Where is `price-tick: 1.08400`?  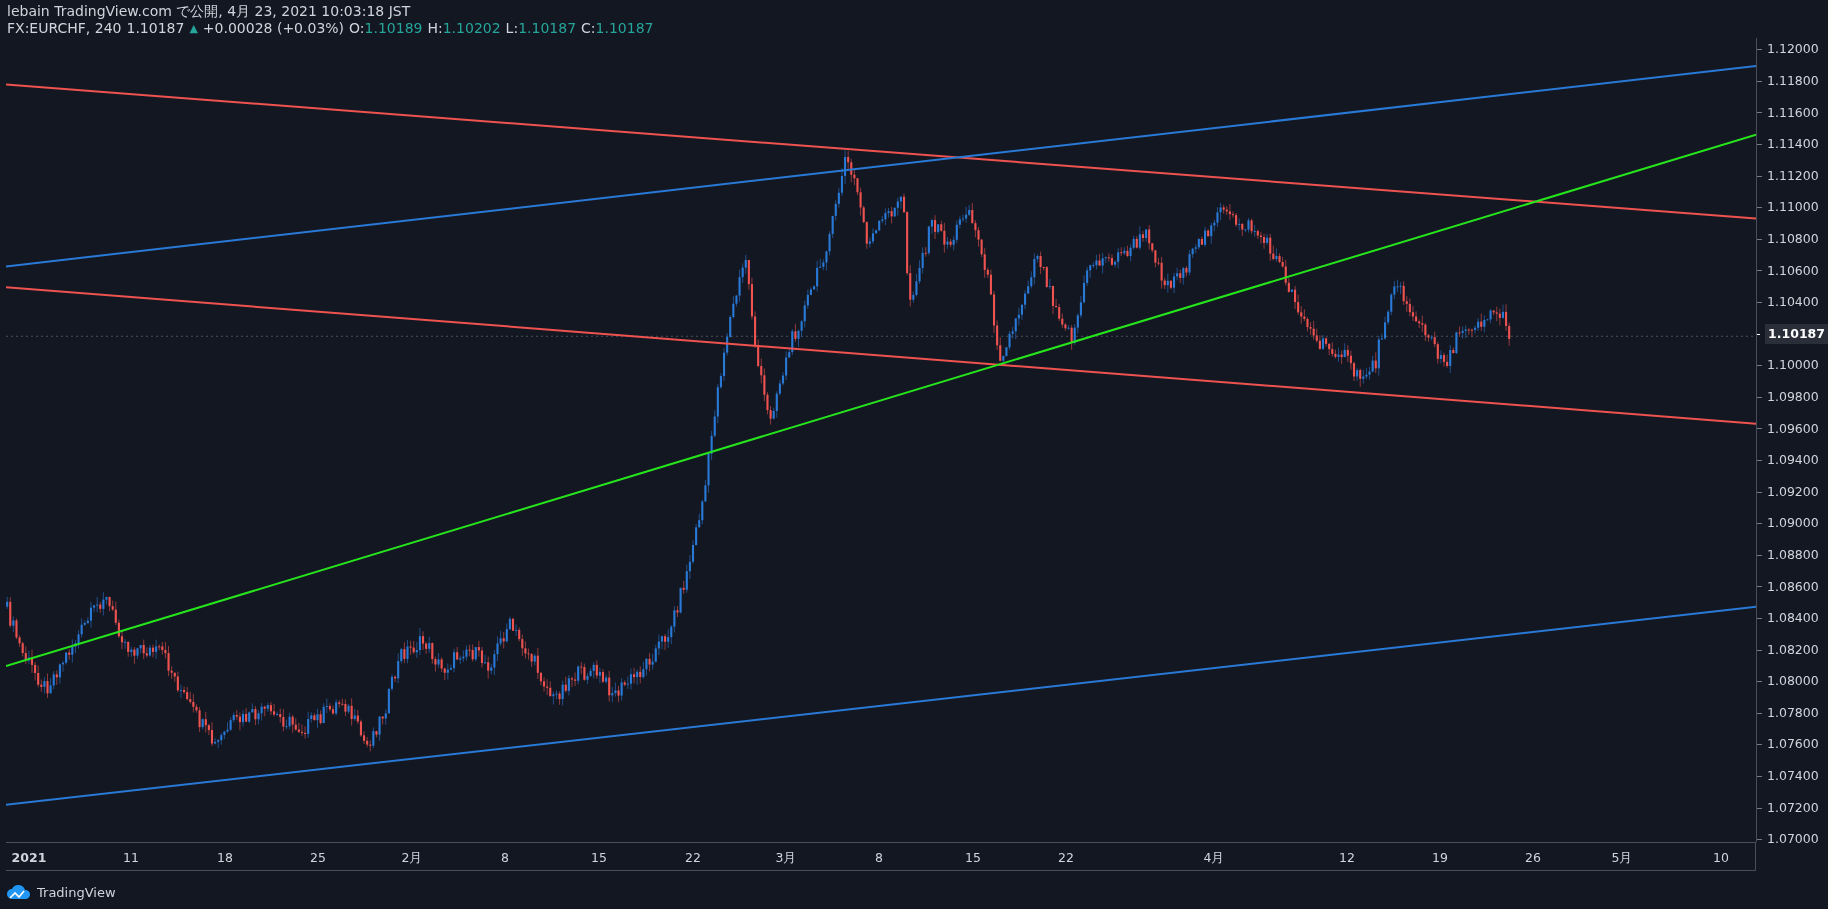 price-tick: 1.08400 is located at coordinates (1793, 618).